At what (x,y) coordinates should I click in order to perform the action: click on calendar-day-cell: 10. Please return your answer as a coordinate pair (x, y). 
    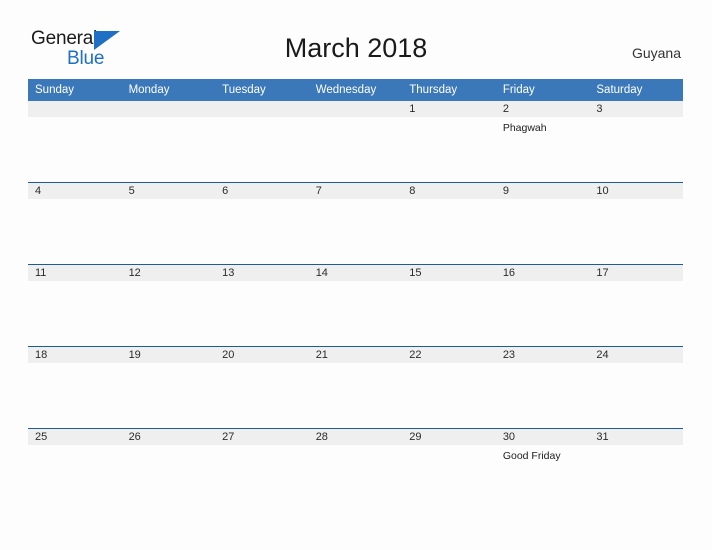
    Looking at the image, I should click on (636, 223).